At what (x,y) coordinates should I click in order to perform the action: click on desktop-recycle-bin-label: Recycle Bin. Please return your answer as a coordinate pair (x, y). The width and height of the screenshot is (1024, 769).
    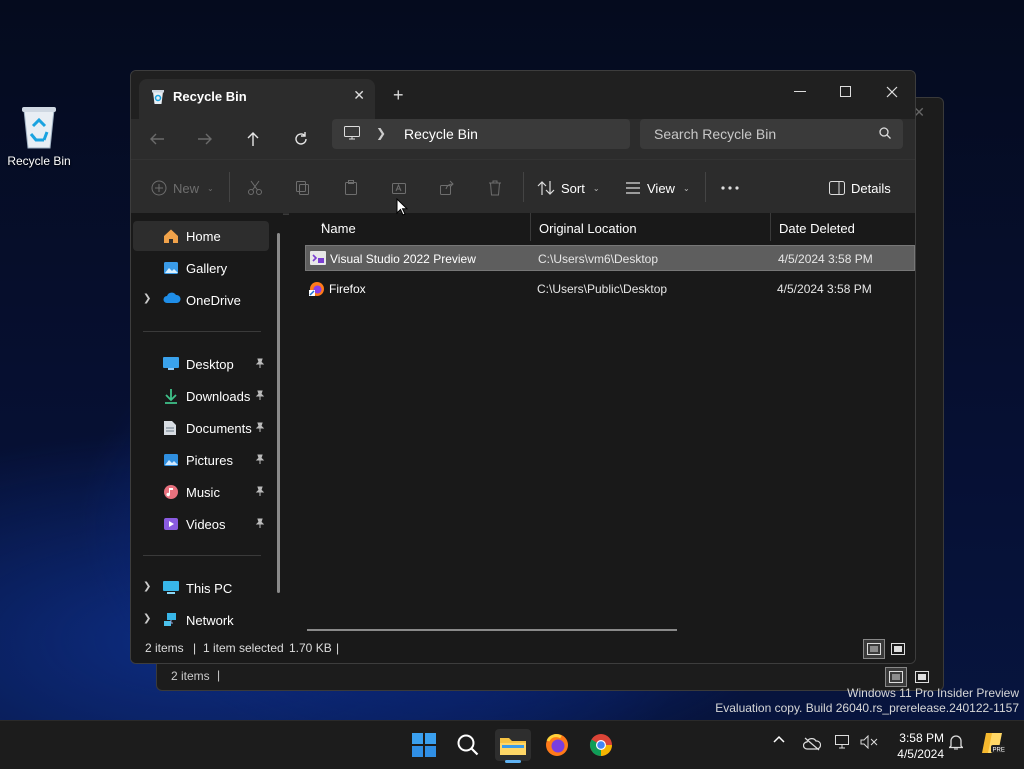
    Looking at the image, I should click on (39, 161).